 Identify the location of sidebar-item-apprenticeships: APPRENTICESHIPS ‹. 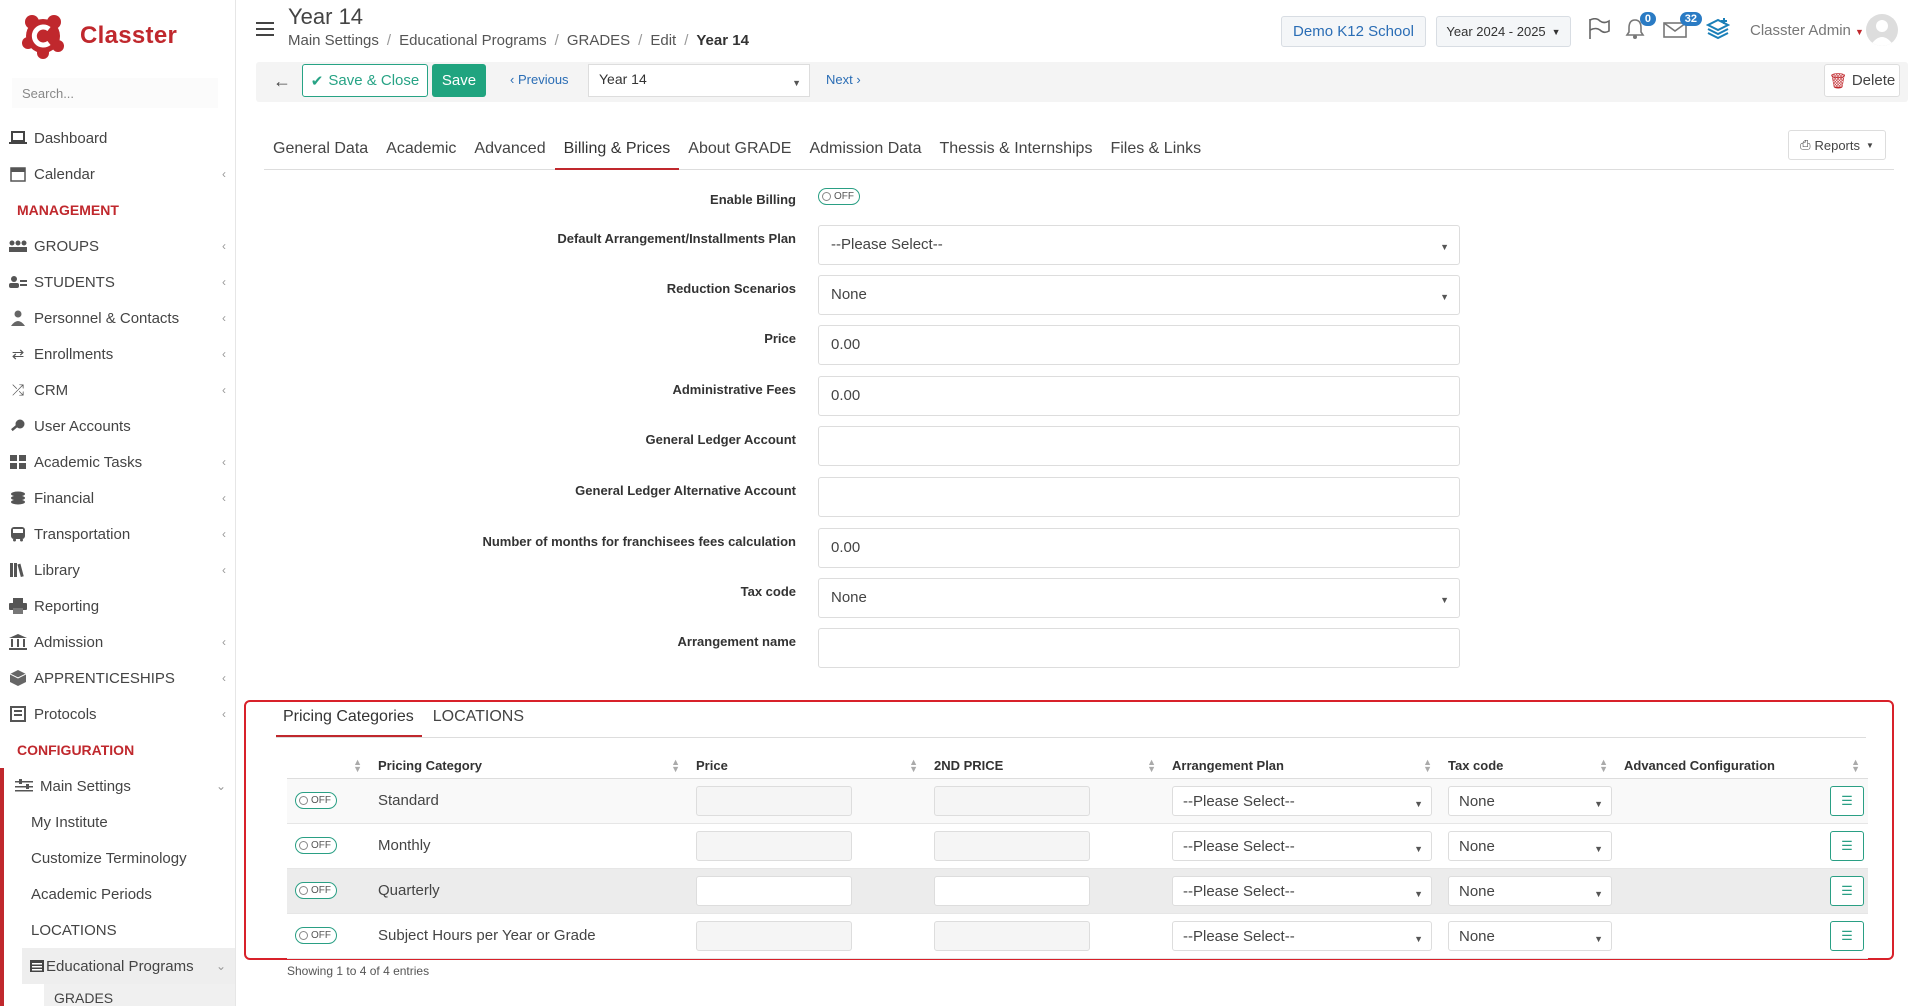
(117, 678).